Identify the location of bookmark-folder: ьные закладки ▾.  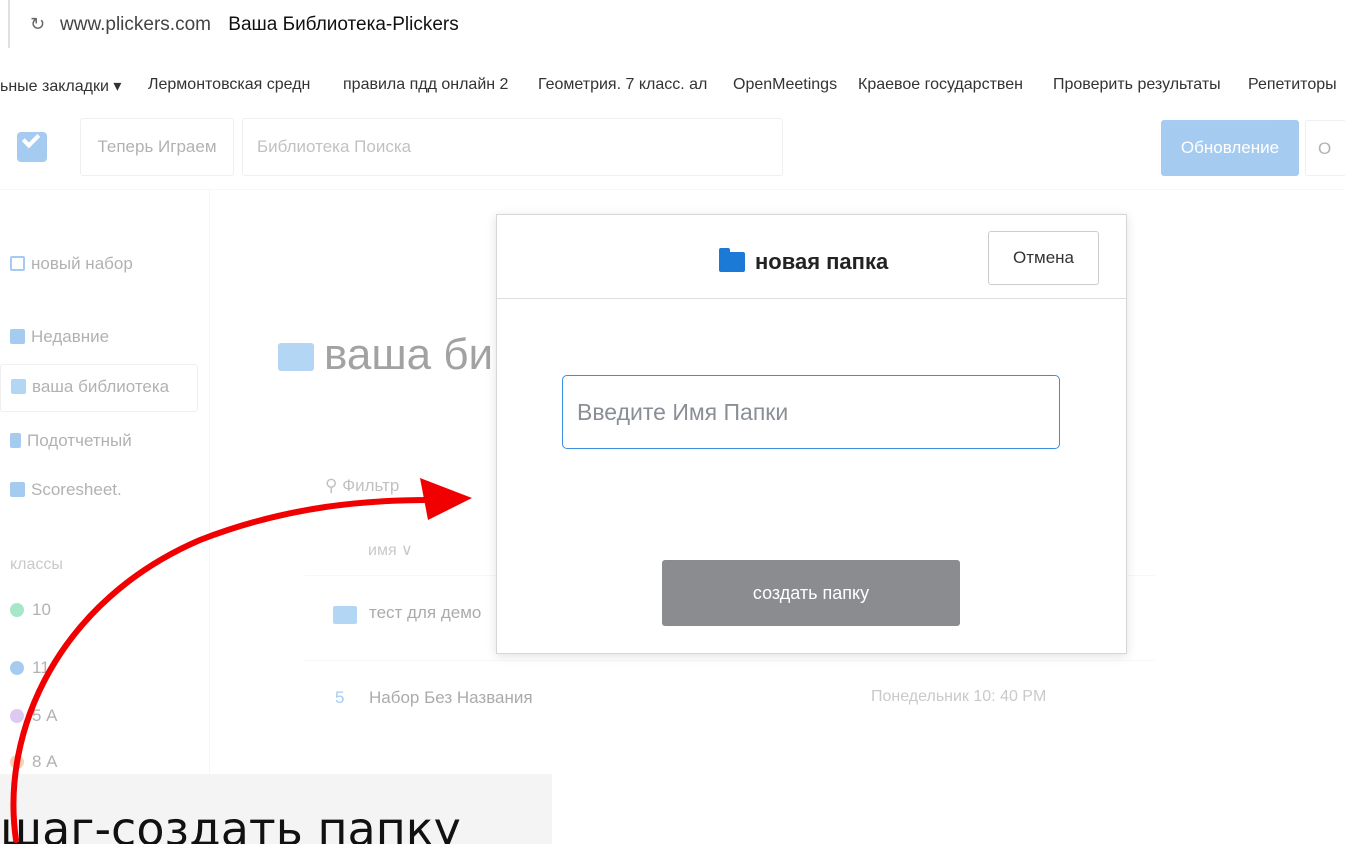
(60, 86).